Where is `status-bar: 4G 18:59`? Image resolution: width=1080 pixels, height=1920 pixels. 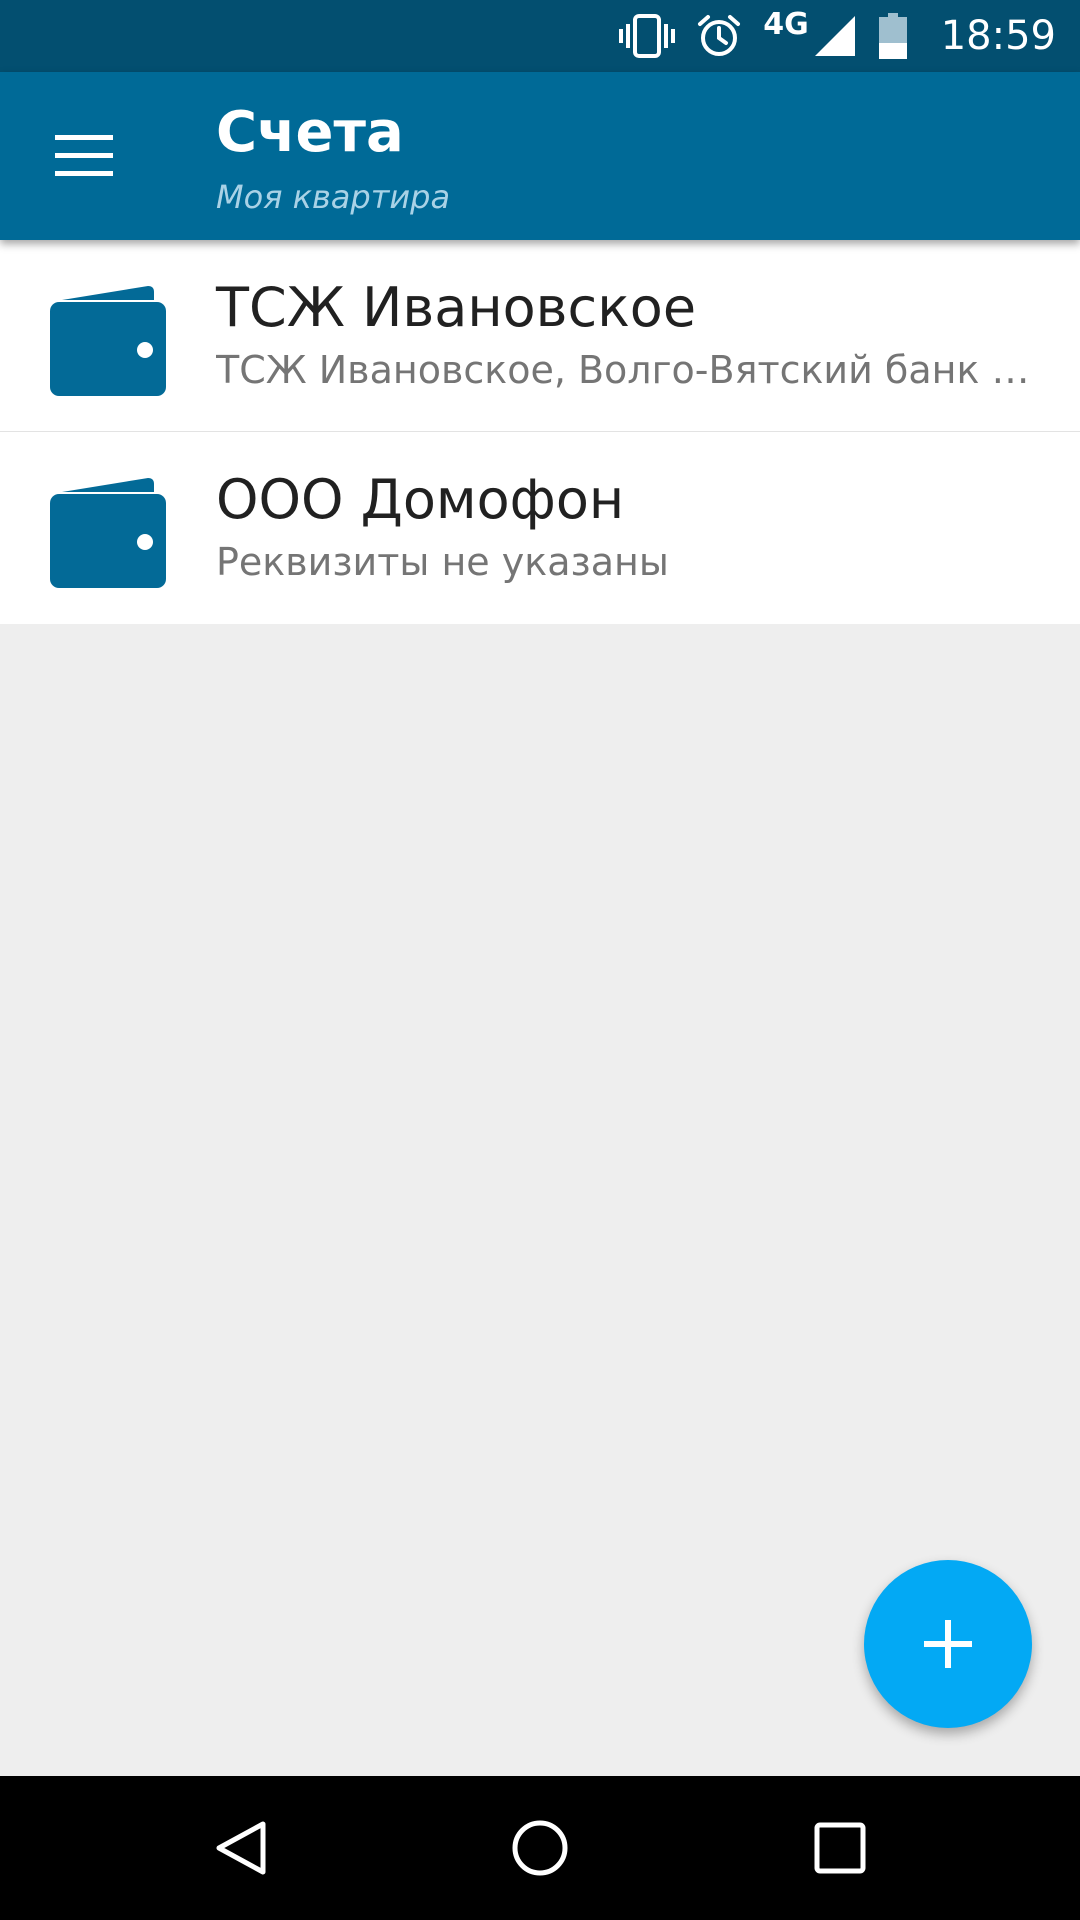 status-bar: 4G 18:59 is located at coordinates (540, 36).